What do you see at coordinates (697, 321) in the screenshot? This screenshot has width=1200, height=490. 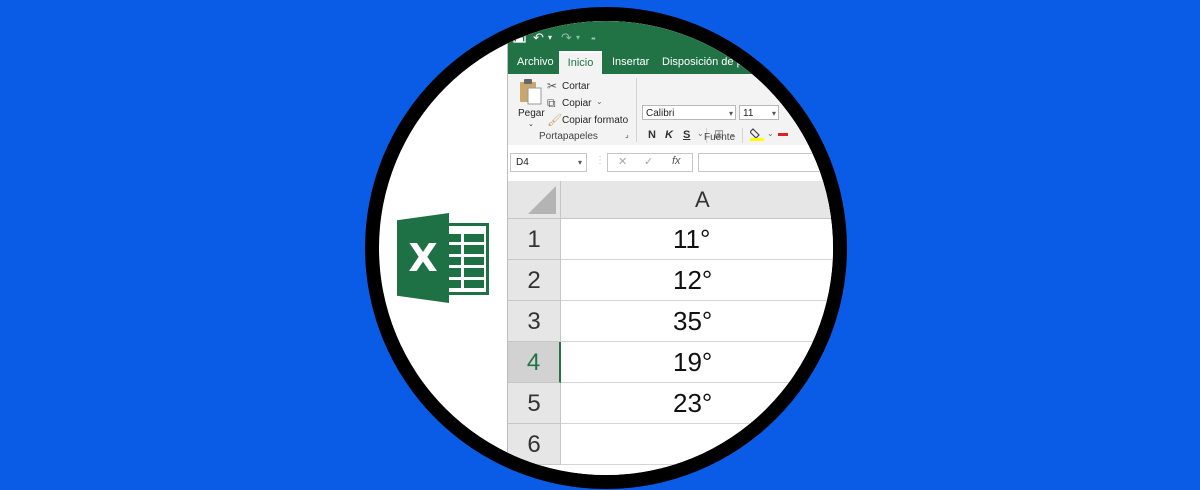 I see `cell-a3: 35°` at bounding box center [697, 321].